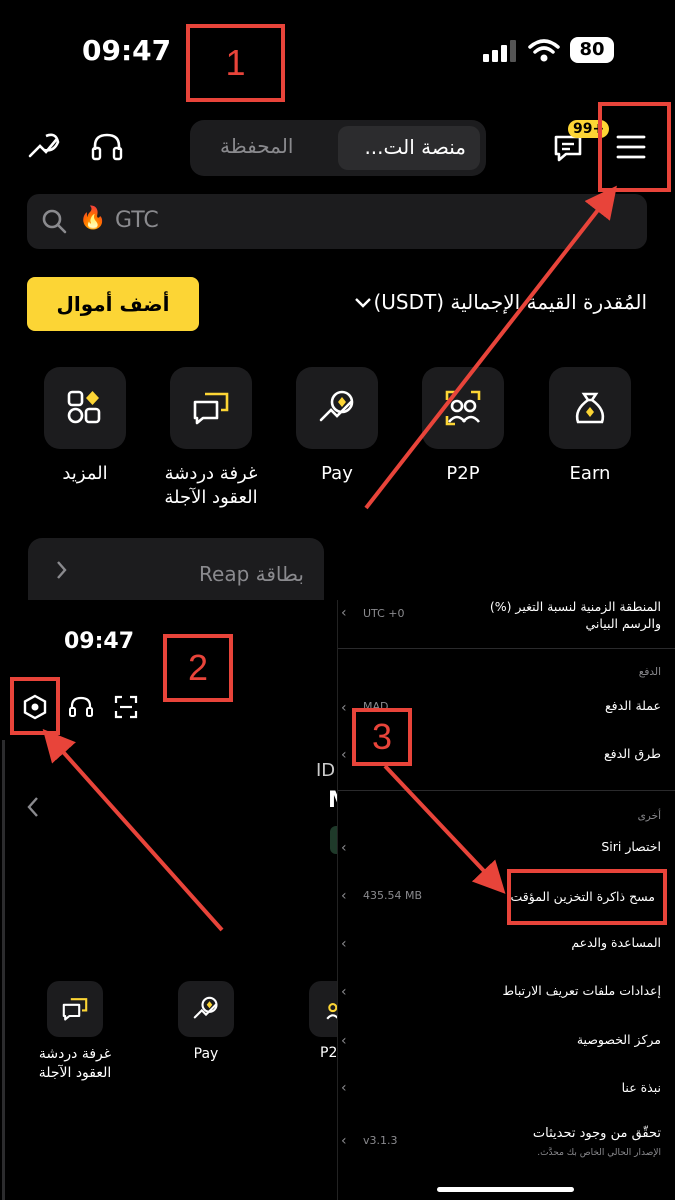 This screenshot has width=675, height=1200. Describe the element at coordinates (133, 830) in the screenshot. I see `arrow-to-settings` at that location.